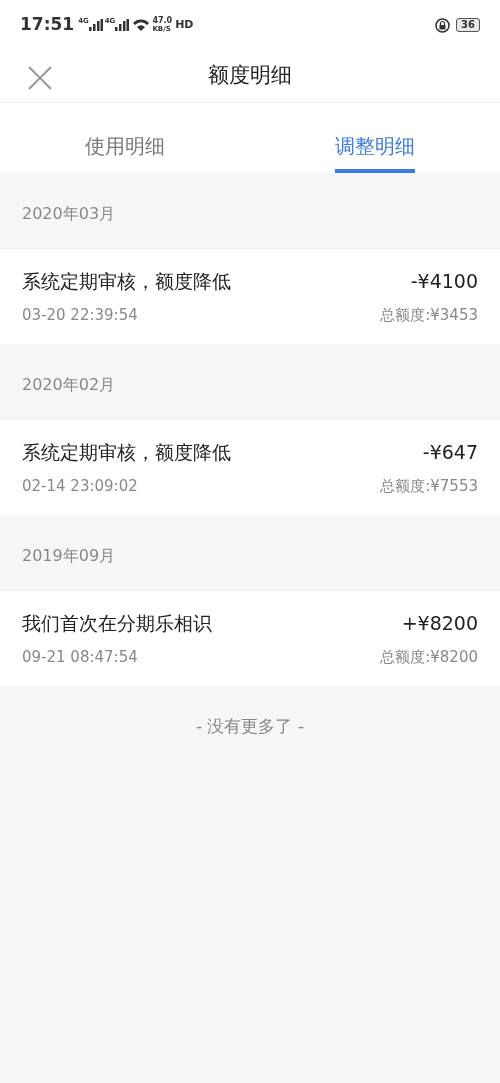  What do you see at coordinates (69, 555) in the screenshot?
I see `month-header: 2019年09月` at bounding box center [69, 555].